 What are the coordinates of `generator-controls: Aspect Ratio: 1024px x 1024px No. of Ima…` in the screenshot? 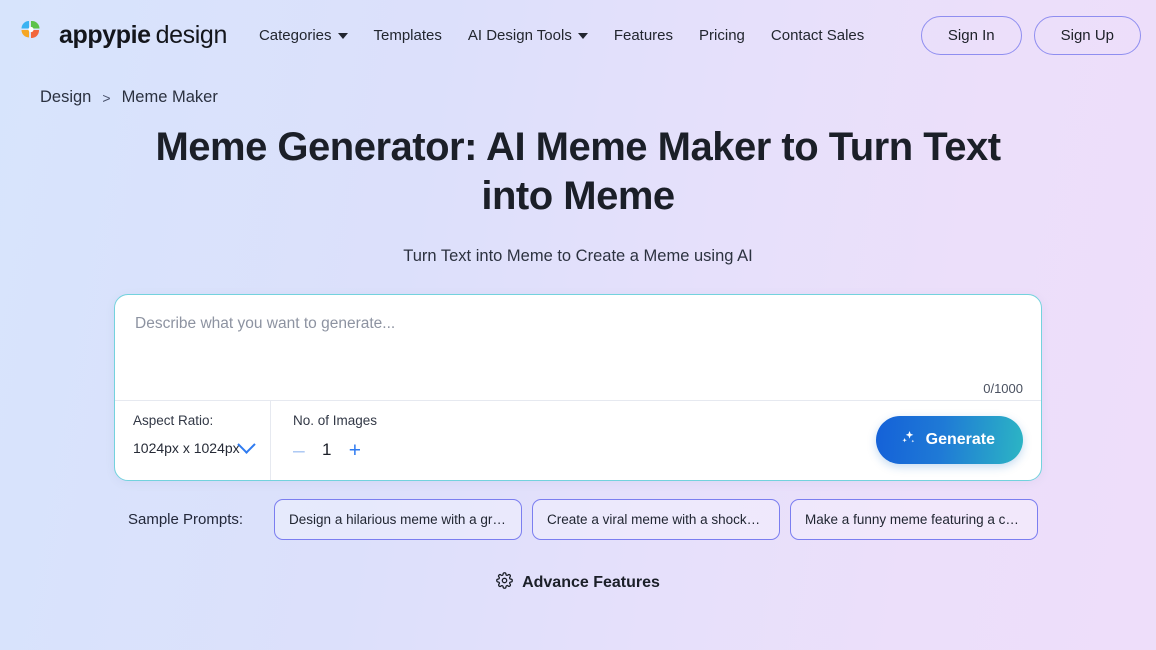 It's located at (578, 440).